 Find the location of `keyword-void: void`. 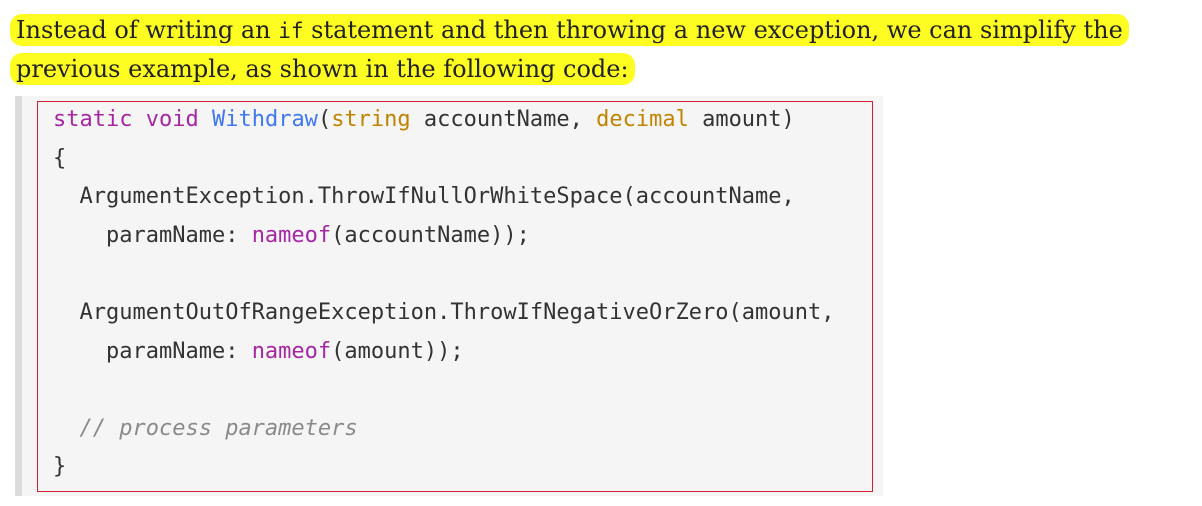

keyword-void: void is located at coordinates (172, 119).